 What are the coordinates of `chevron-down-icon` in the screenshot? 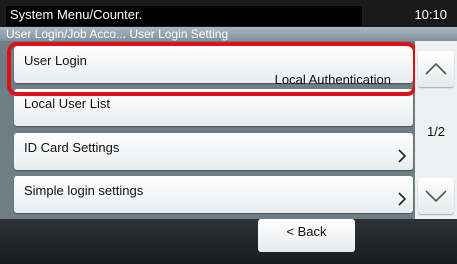 It's located at (436, 196).